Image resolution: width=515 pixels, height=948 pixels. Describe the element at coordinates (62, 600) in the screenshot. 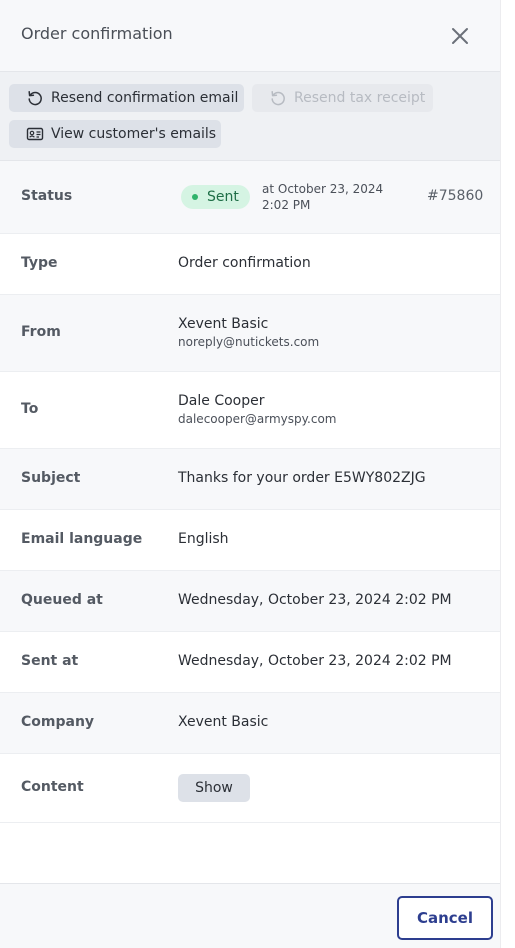

I see `queued-at-label: Queued at` at that location.